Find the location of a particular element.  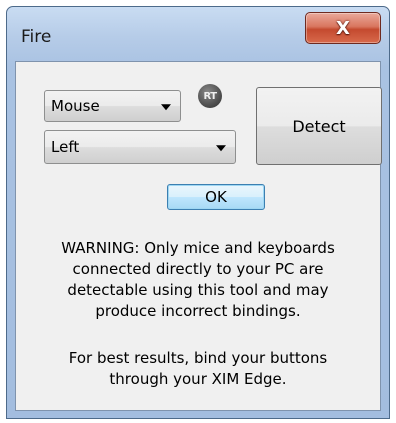

close-icon: X is located at coordinates (343, 28).